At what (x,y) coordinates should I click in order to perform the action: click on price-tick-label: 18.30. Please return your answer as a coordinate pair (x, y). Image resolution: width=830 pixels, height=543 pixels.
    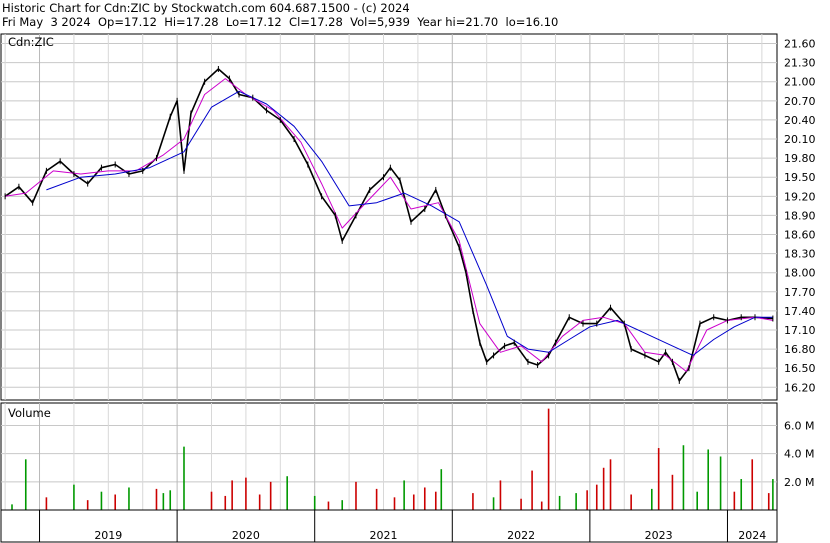
    Looking at the image, I should click on (800, 254).